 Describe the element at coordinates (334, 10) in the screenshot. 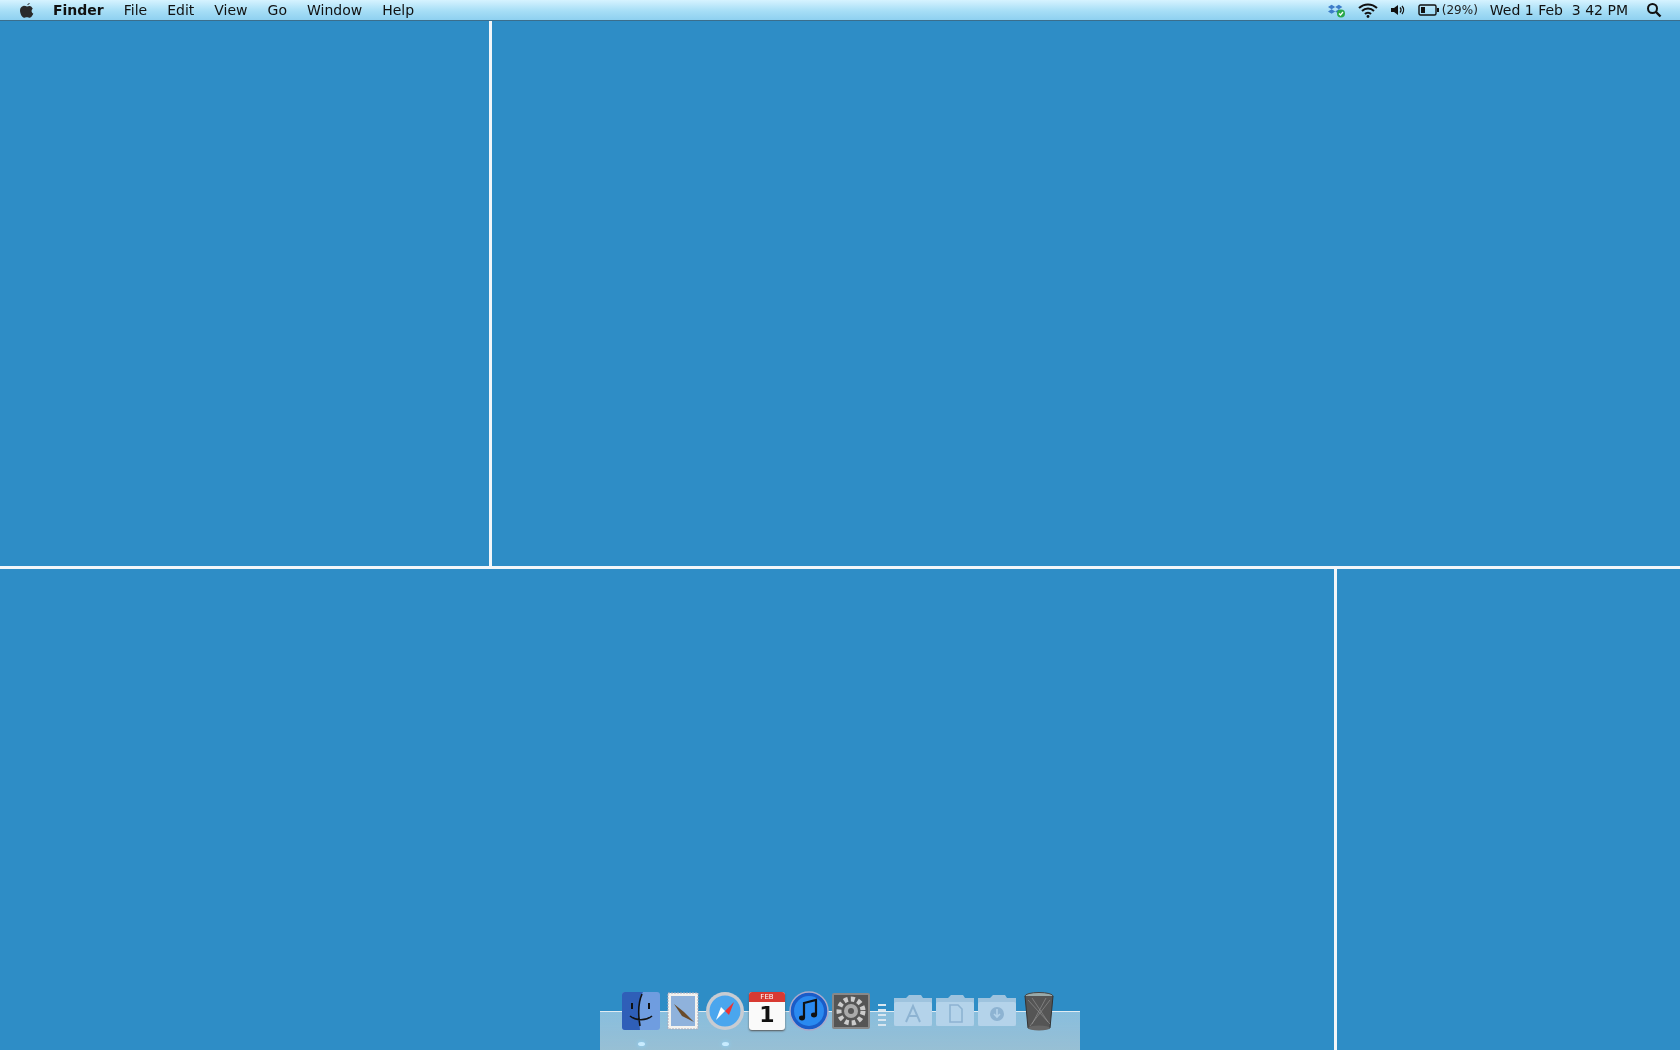

I see `menu-item: Window` at that location.